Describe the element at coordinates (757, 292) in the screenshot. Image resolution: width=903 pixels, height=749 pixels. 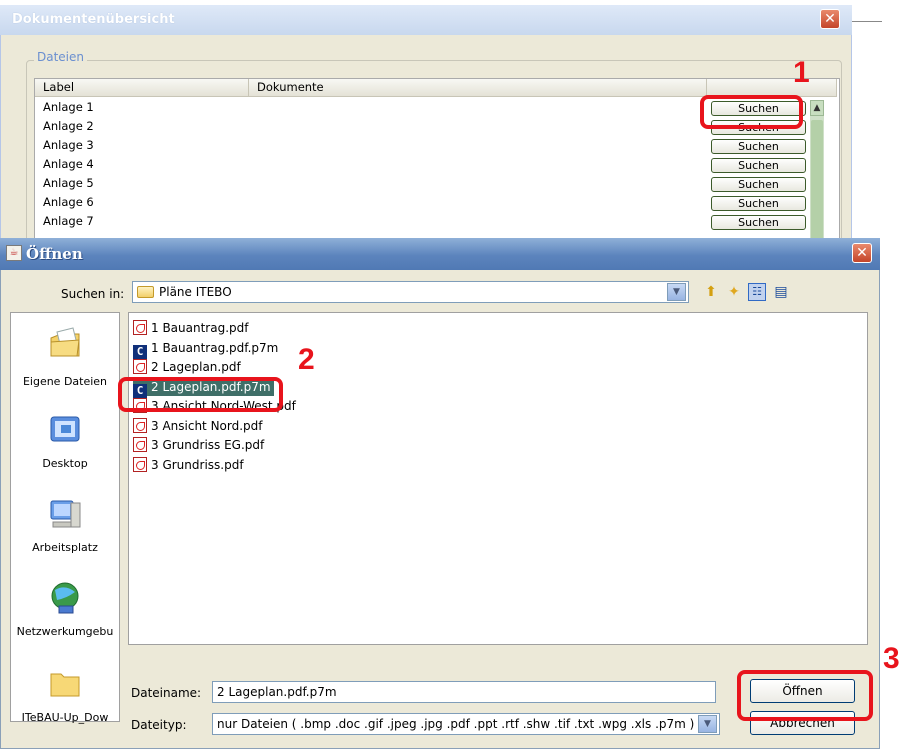
I see `list-view-icon: ☷` at that location.